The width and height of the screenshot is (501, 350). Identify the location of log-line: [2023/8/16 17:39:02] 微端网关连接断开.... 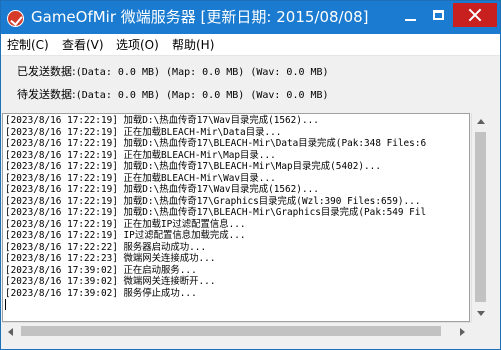
(110, 281).